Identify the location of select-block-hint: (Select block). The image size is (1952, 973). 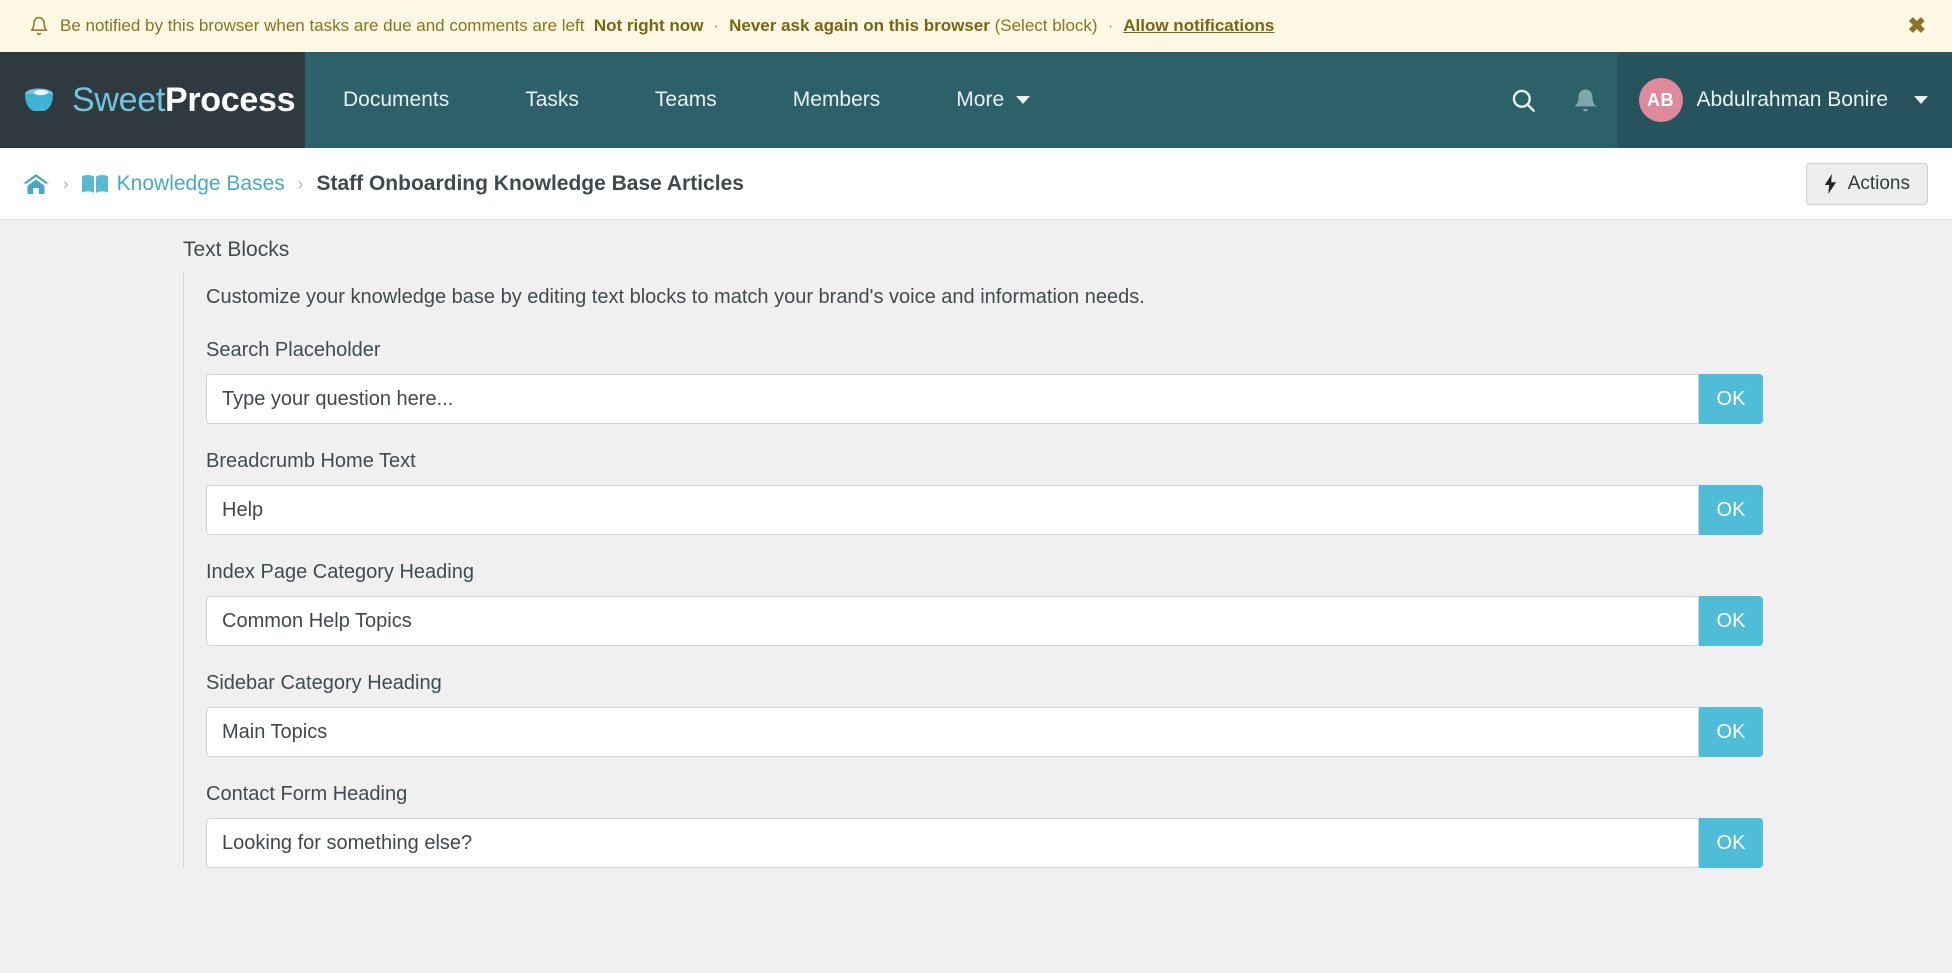
(1046, 25).